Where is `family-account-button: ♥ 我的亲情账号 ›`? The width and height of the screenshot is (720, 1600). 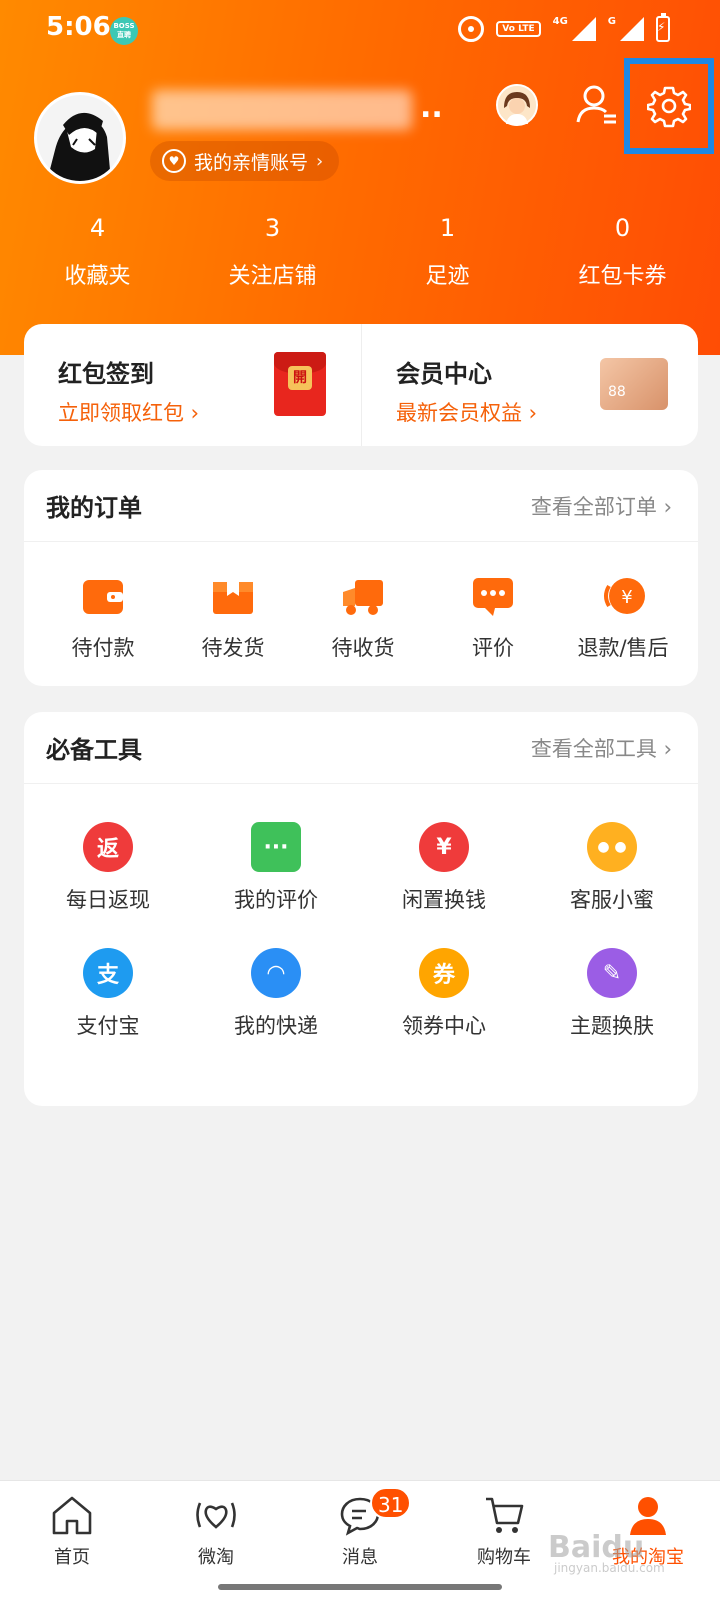 family-account-button: ♥ 我的亲情账号 › is located at coordinates (245, 161).